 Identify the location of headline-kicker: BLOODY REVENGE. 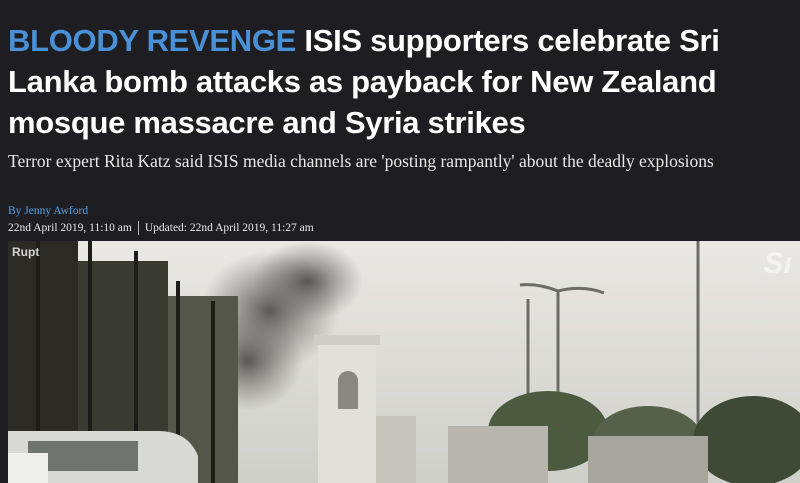
(152, 40).